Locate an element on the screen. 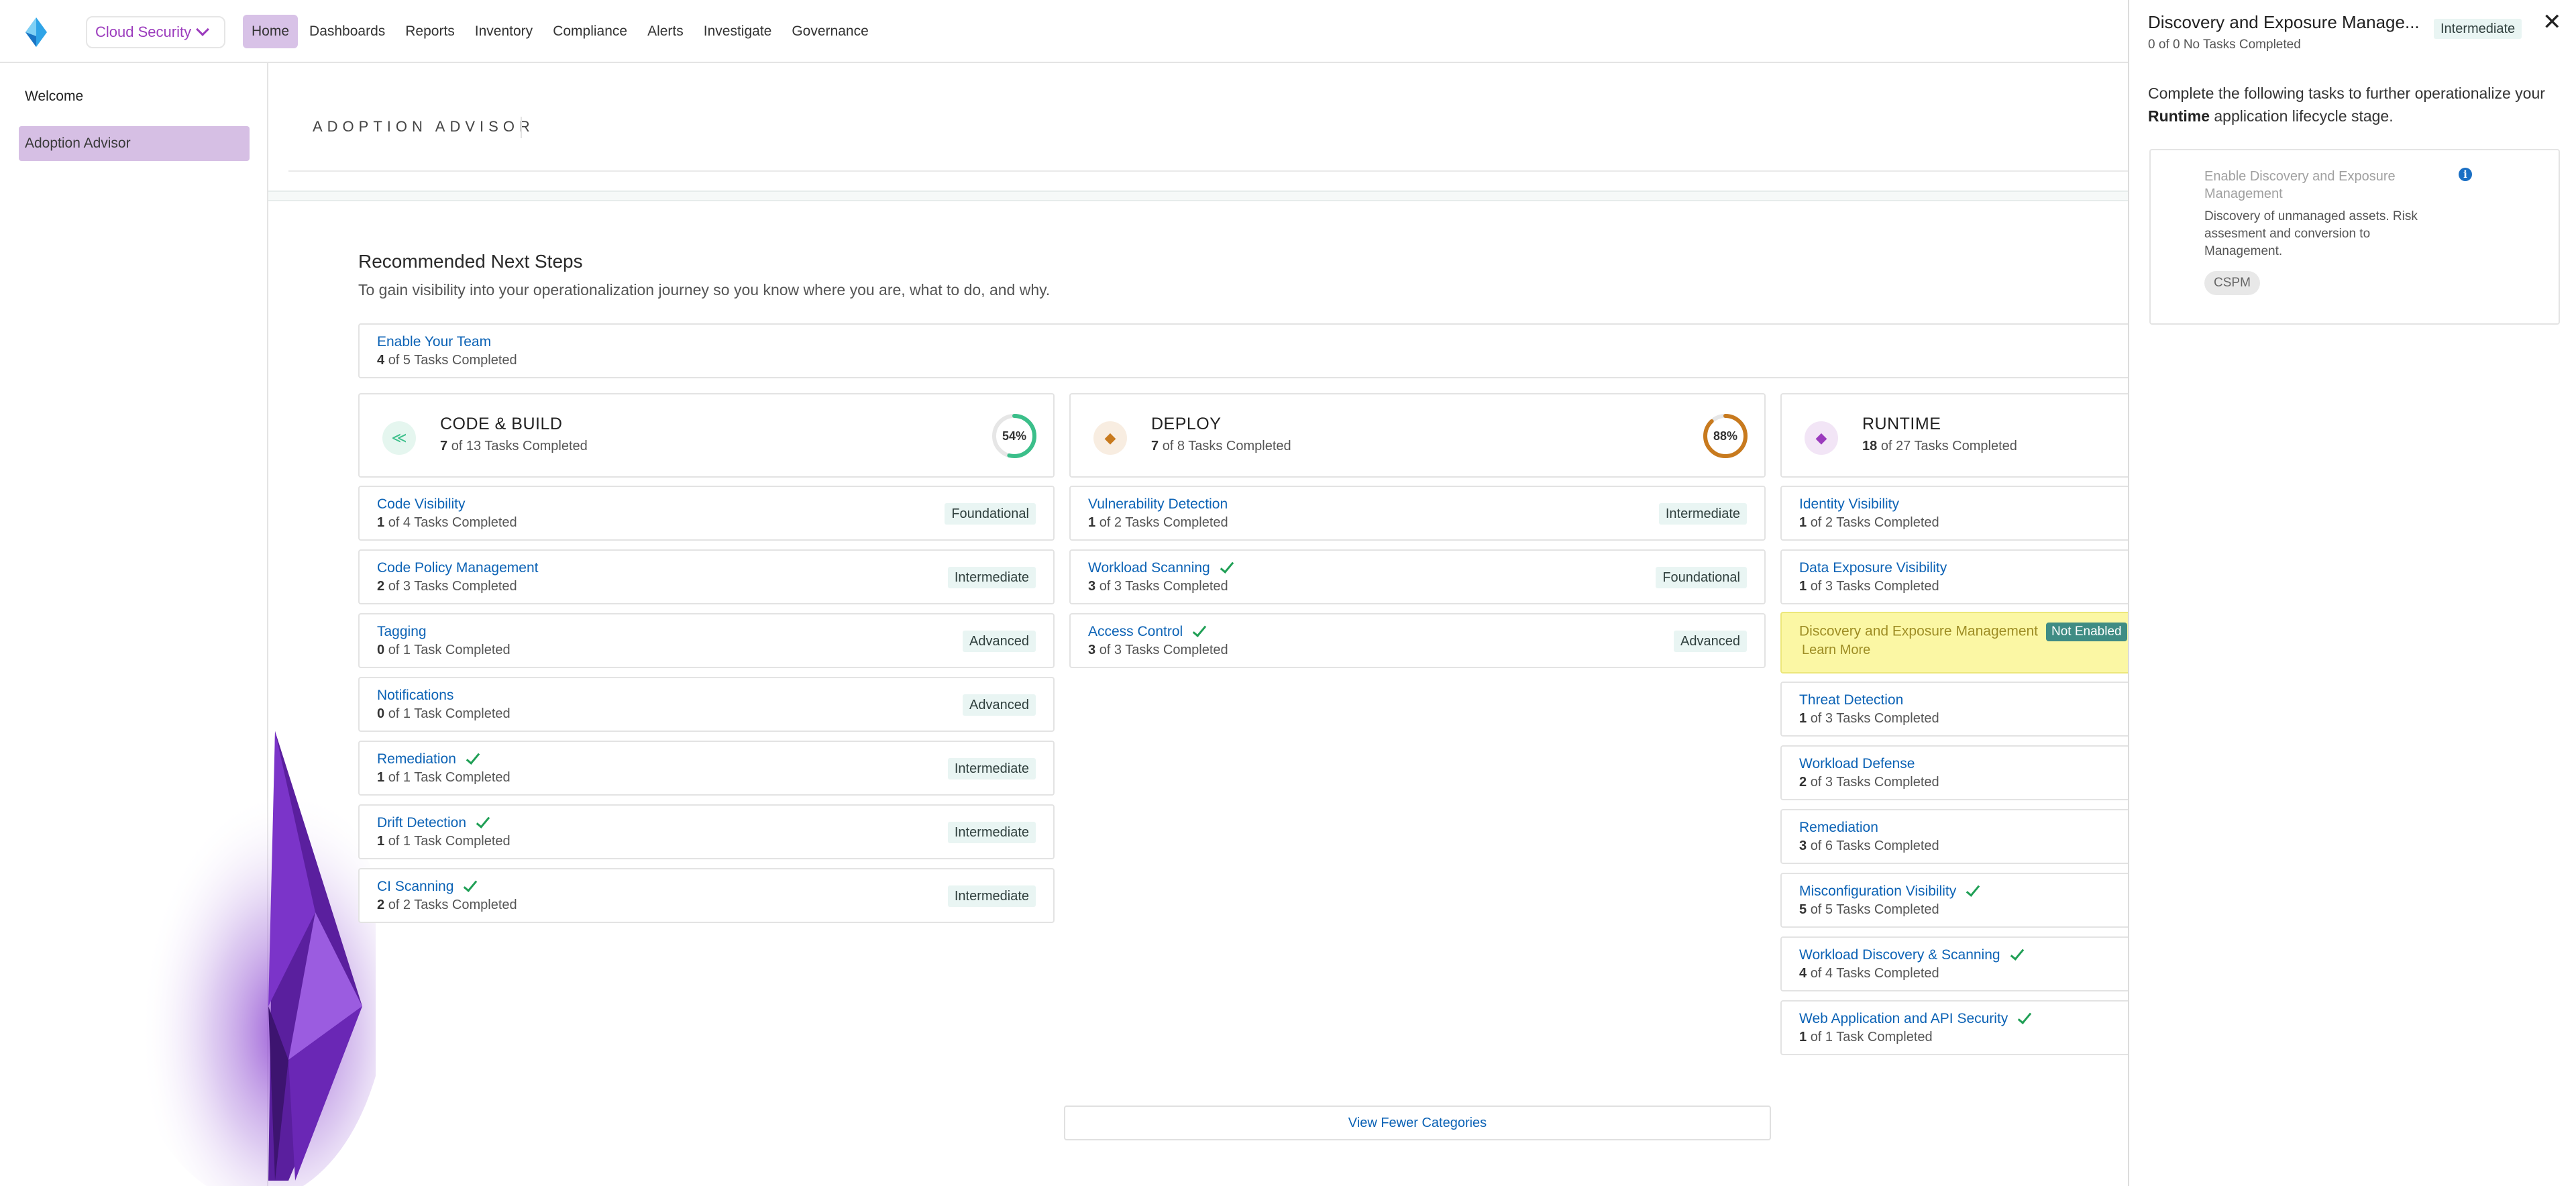 The height and width of the screenshot is (1186, 2576). close-icon: ✕ is located at coordinates (2552, 22).